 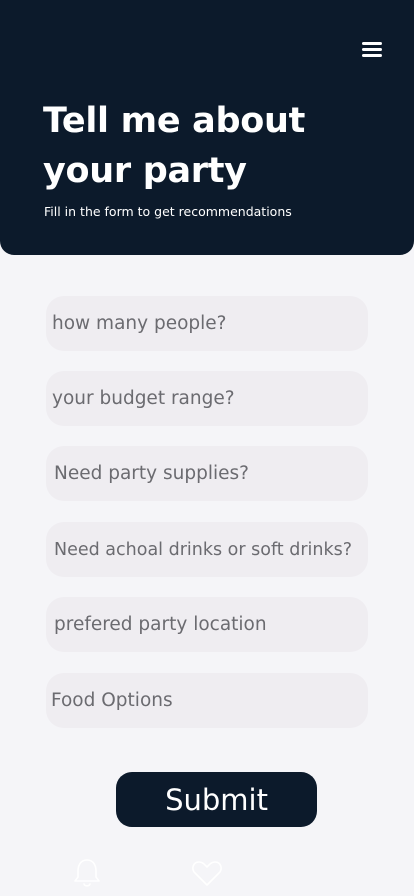 I want to click on people-count-placeholder: how many people?, so click(x=139, y=323).